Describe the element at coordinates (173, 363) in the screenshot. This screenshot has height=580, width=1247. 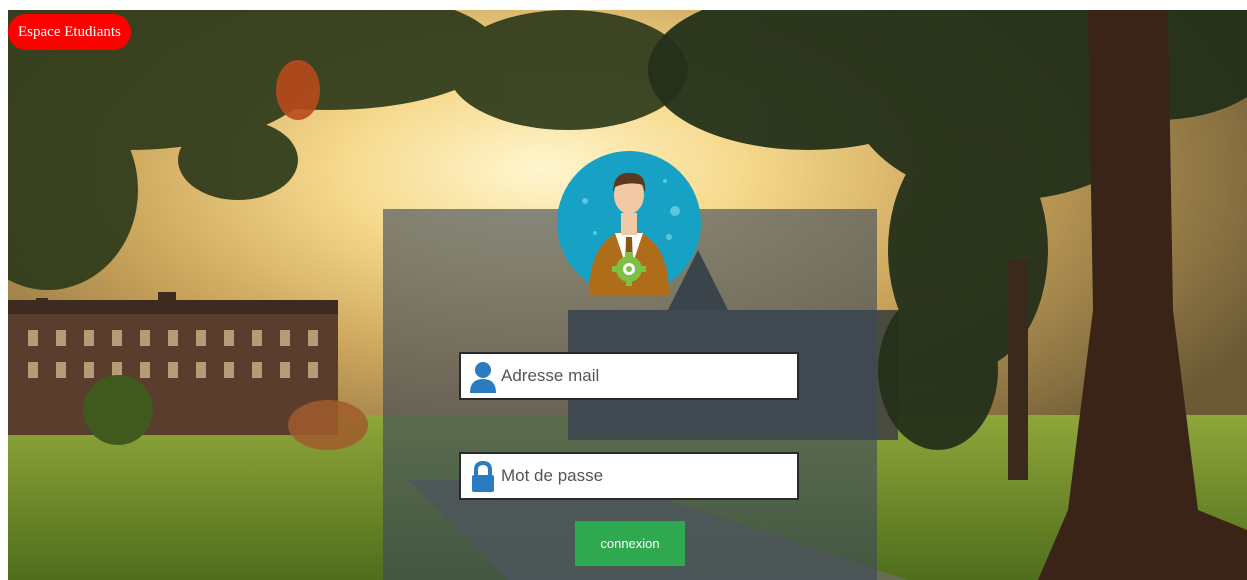
I see `building-left` at that location.